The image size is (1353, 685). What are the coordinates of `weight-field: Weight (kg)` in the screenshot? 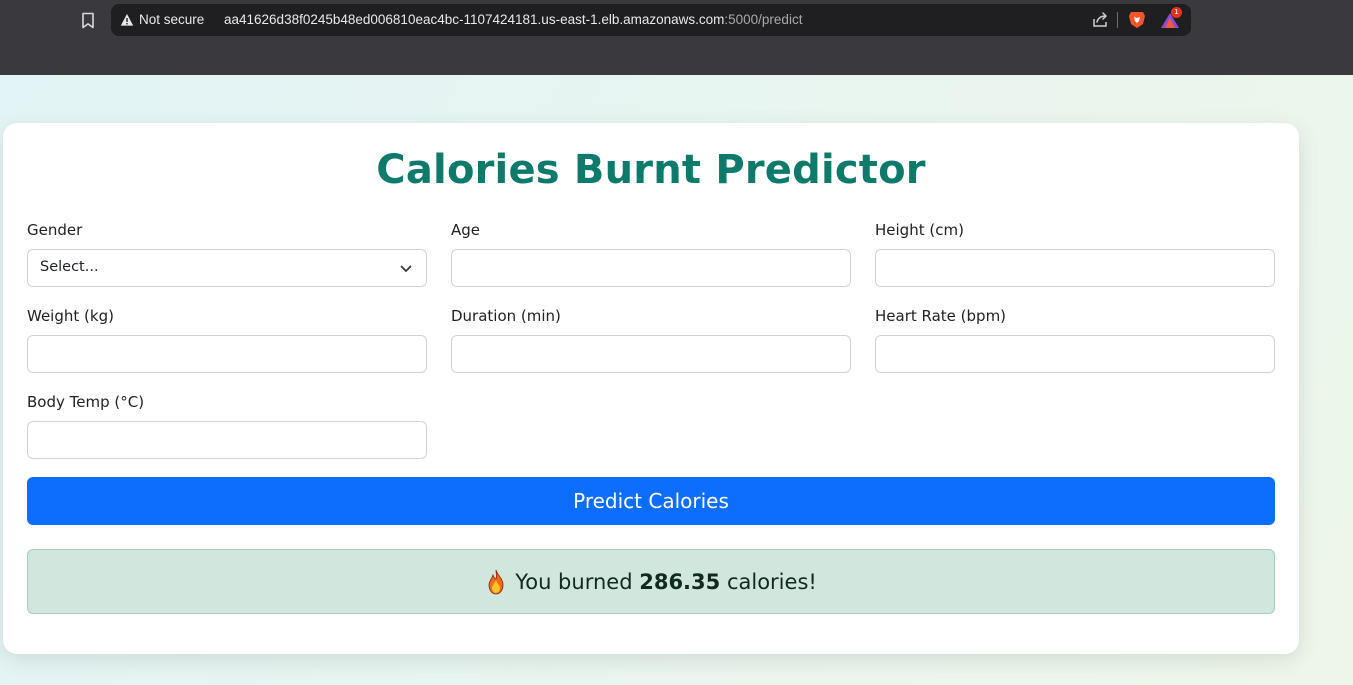 It's located at (227, 340).